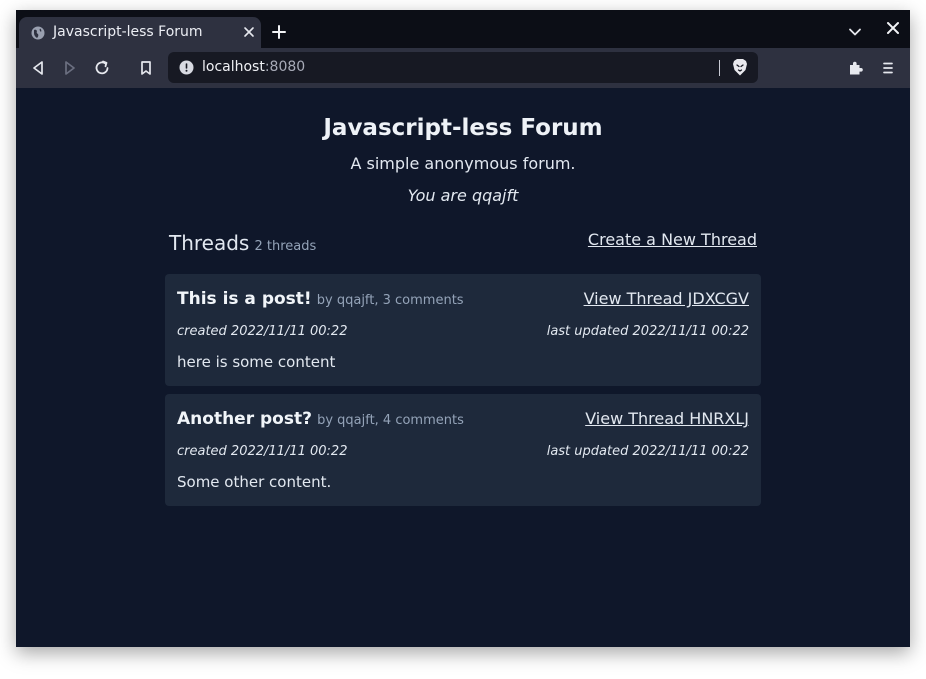 The image size is (926, 679). What do you see at coordinates (209, 243) in the screenshot?
I see `threads-heading: Threads` at bounding box center [209, 243].